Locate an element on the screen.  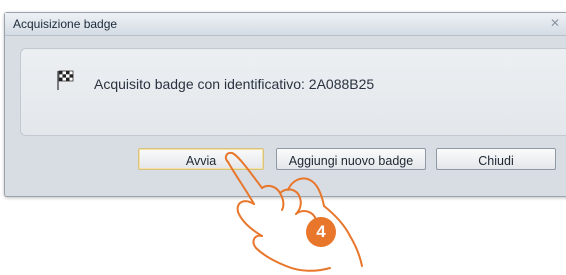
start-button: Avvia is located at coordinates (201, 159).